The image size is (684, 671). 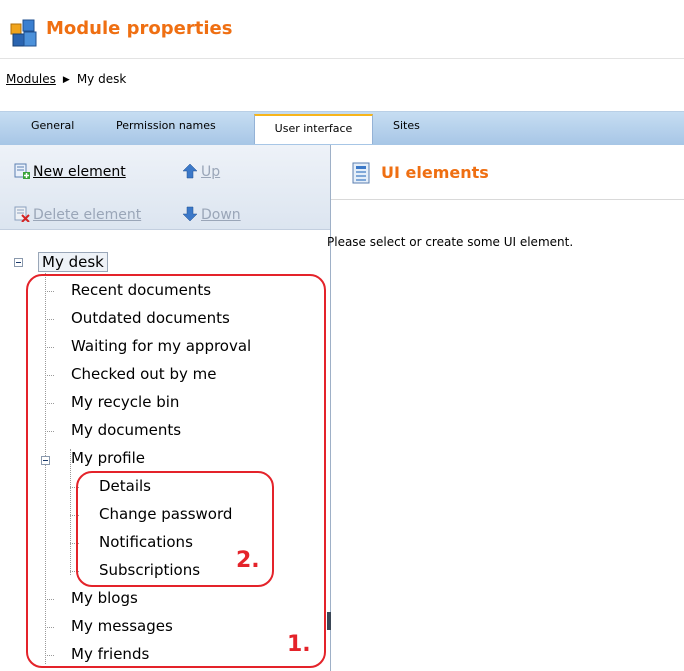 I want to click on new-element-label: New element, so click(x=79, y=172).